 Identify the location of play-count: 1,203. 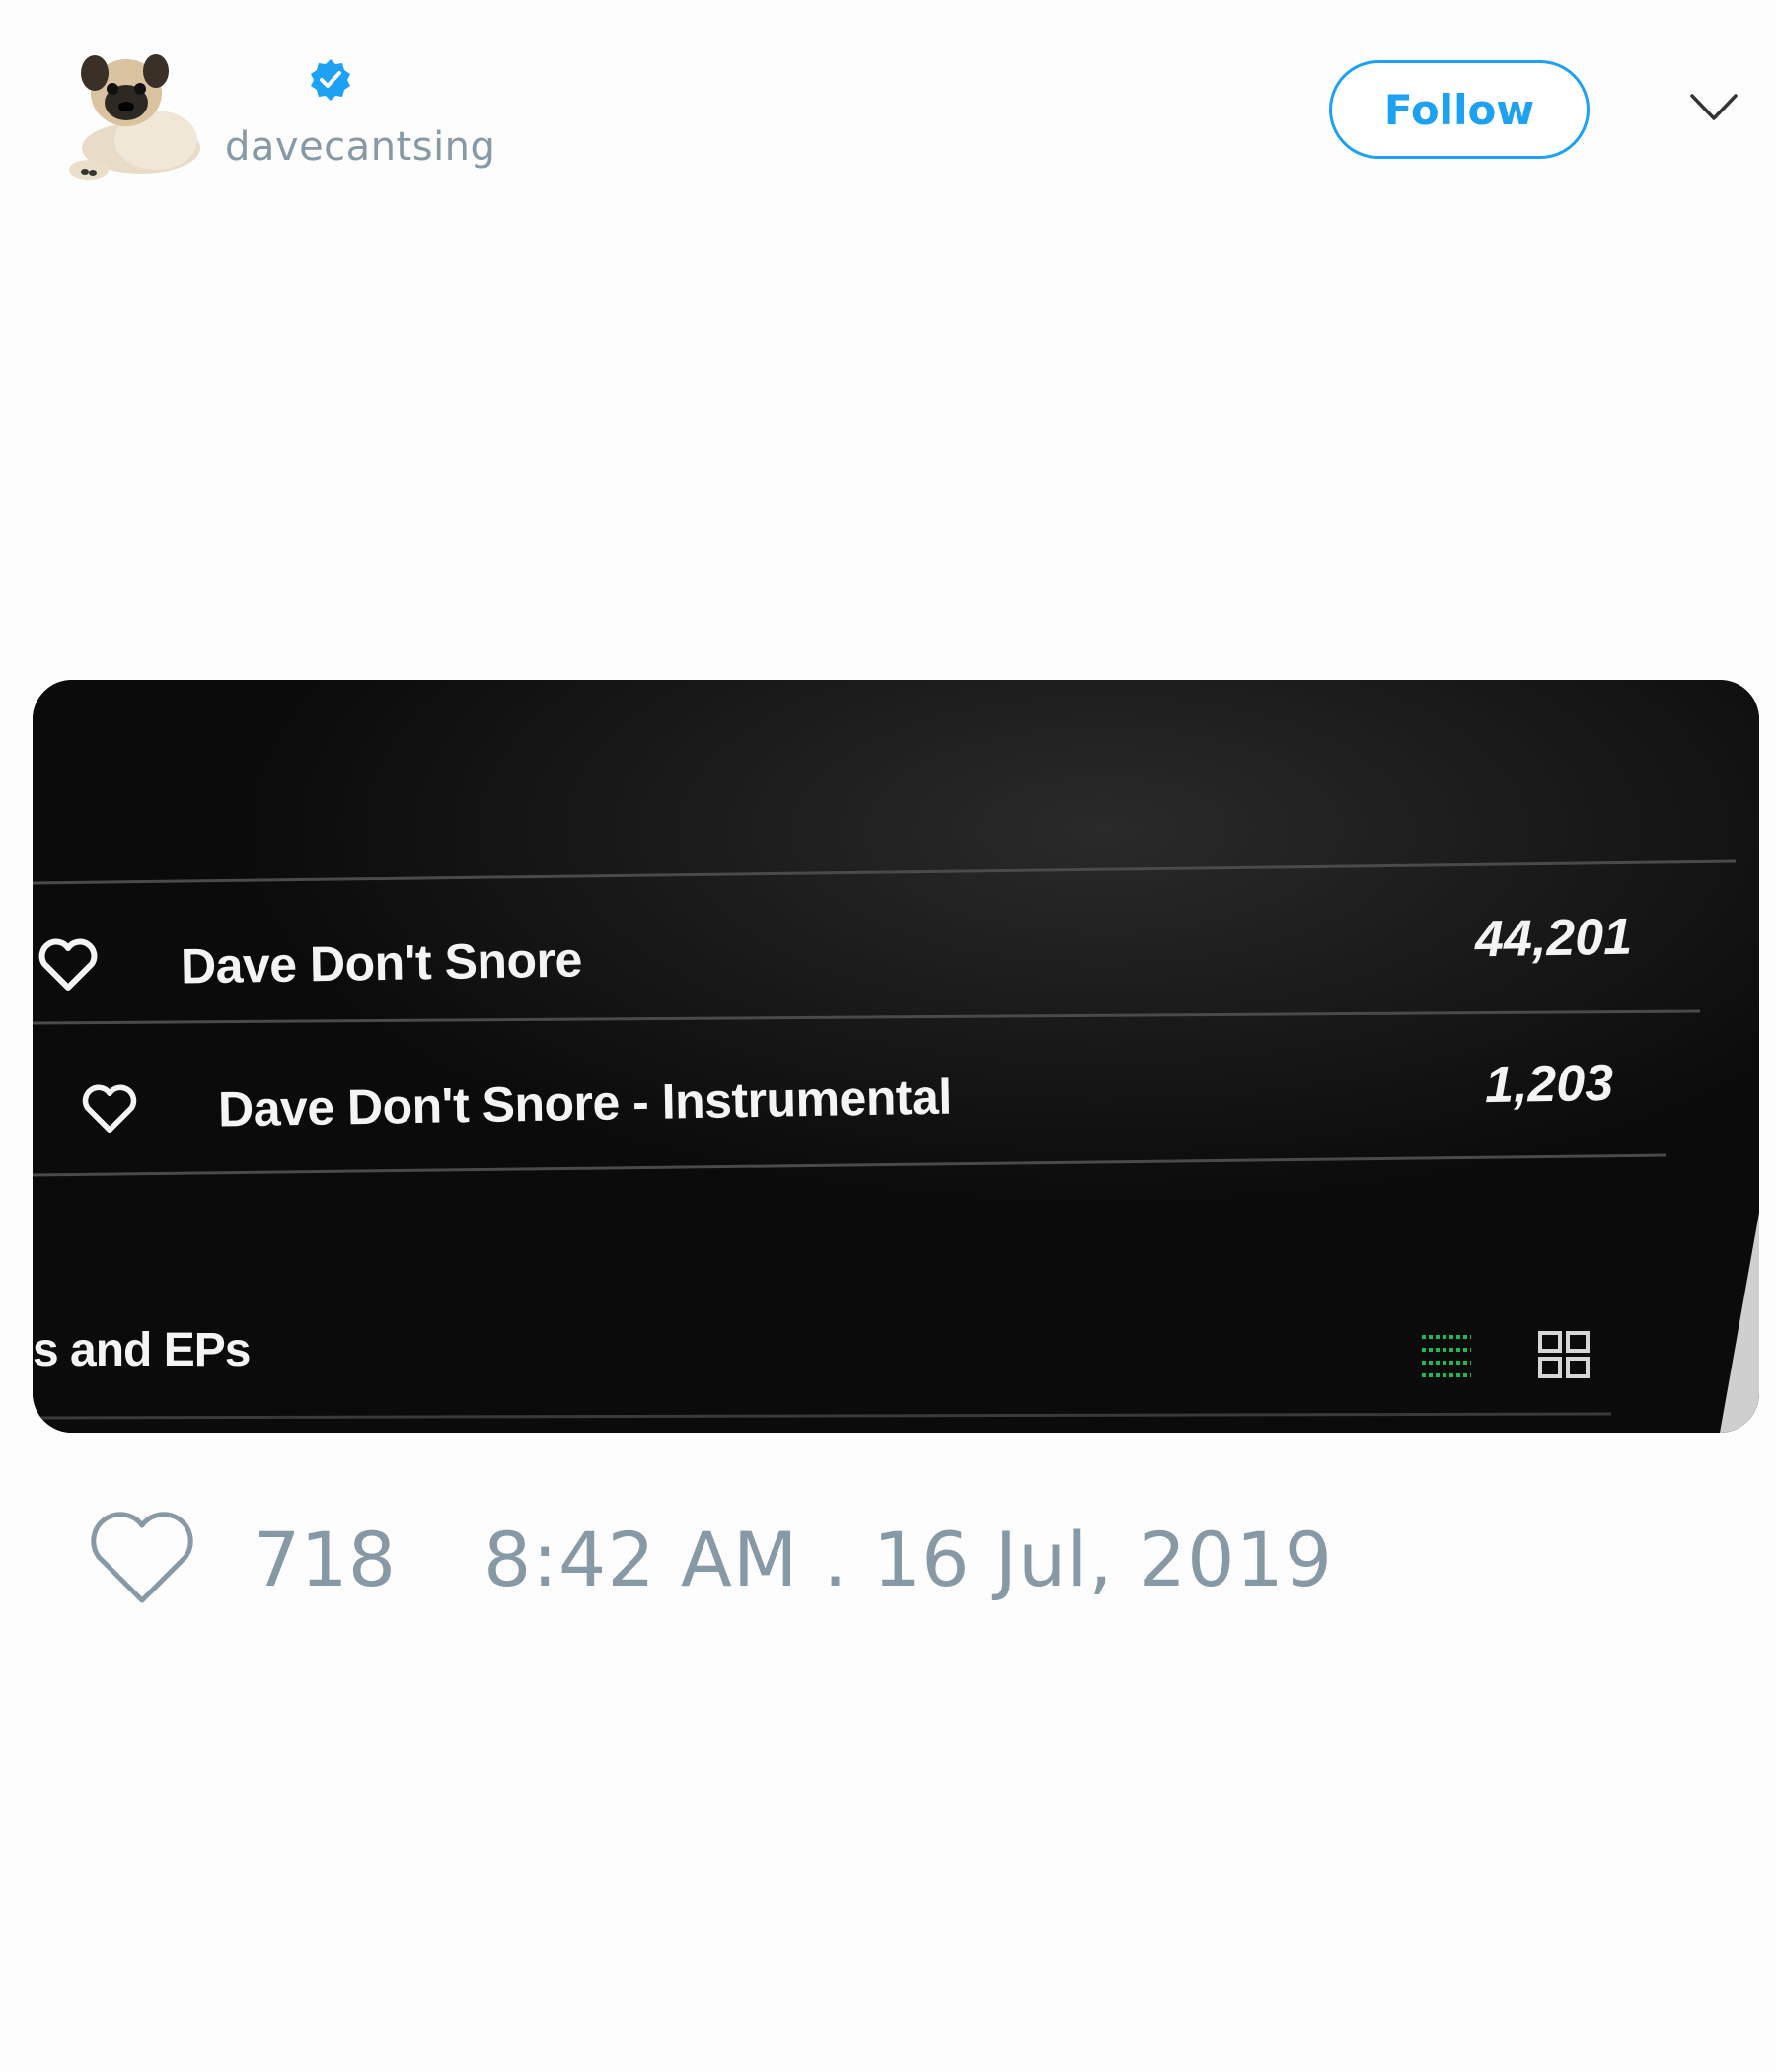
(1549, 1084).